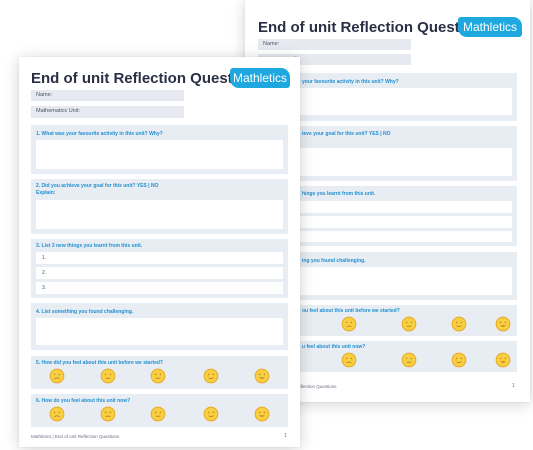  What do you see at coordinates (159, 258) in the screenshot?
I see `question-3-line-1: 1.` at bounding box center [159, 258].